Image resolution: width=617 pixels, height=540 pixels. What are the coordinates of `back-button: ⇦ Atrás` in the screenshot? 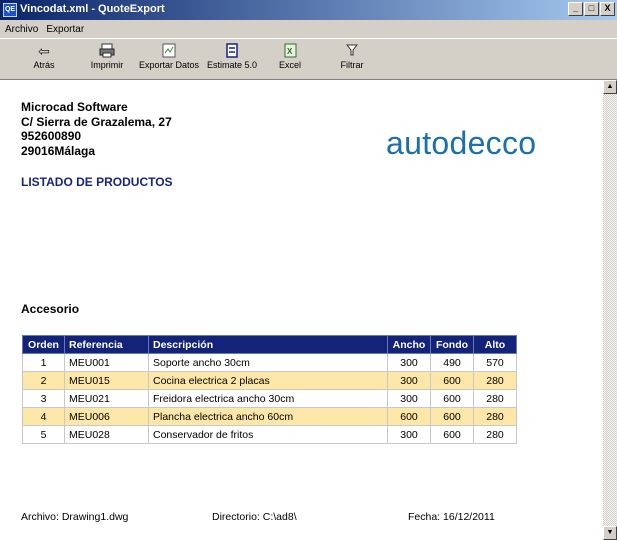 It's located at (44, 56).